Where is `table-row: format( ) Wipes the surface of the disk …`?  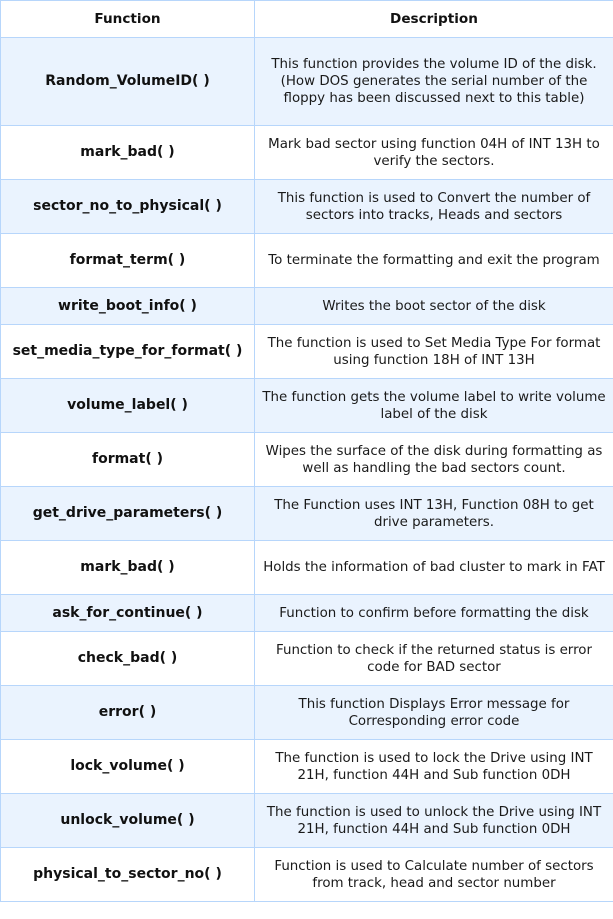 table-row: format( ) Wipes the surface of the disk … is located at coordinates (306, 459).